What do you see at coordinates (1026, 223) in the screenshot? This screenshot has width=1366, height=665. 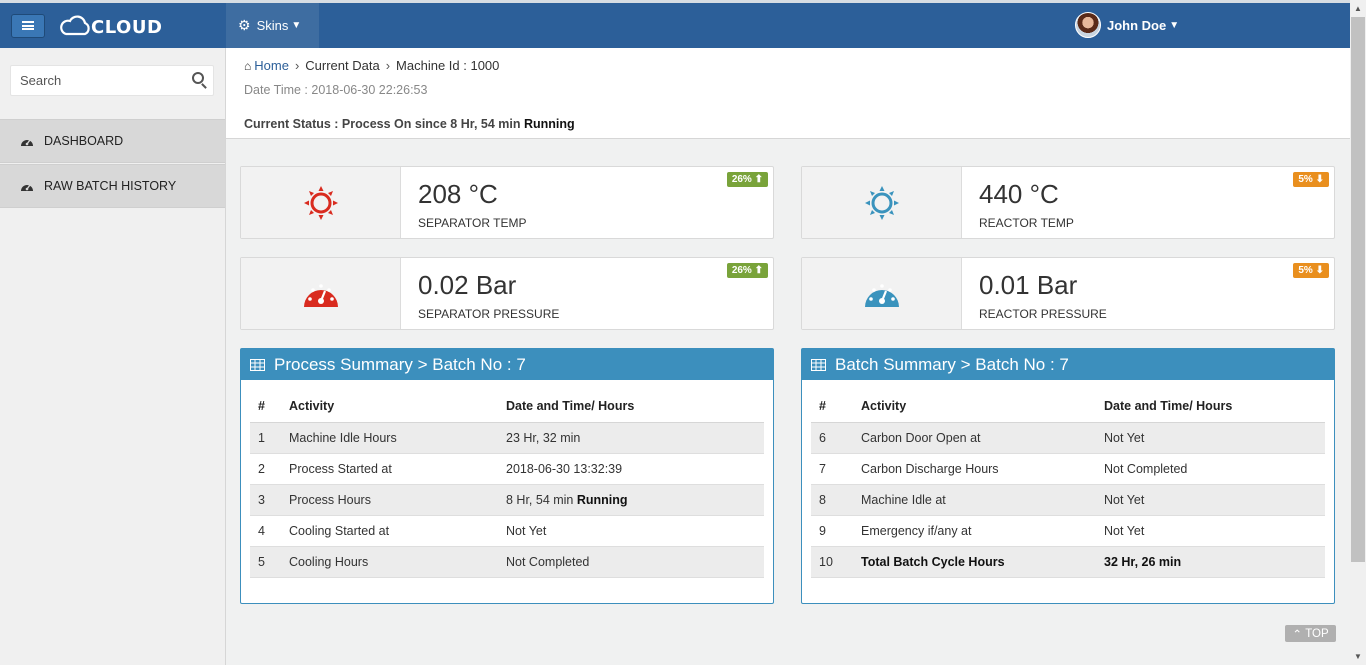 I see `card-label: REACTOR TEMP` at bounding box center [1026, 223].